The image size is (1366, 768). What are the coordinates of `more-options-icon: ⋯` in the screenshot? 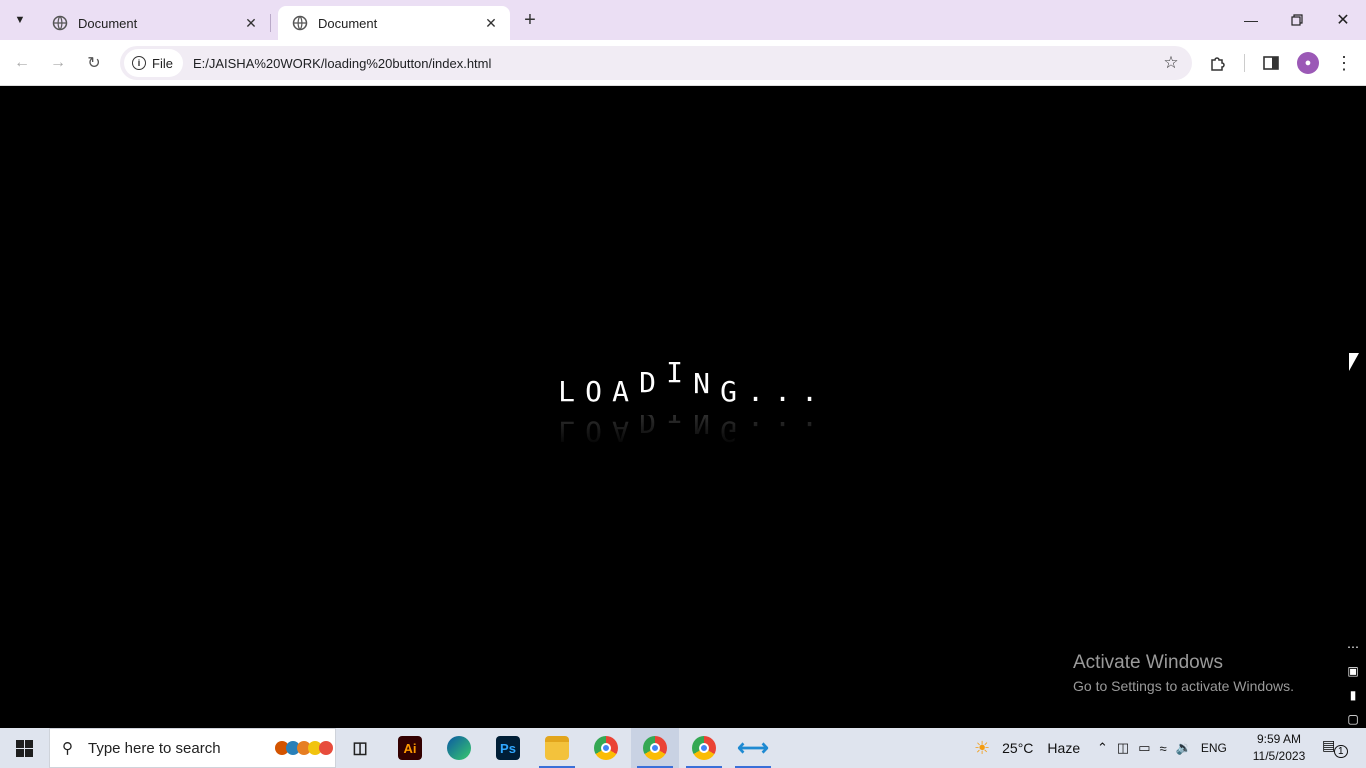 It's located at (1353, 647).